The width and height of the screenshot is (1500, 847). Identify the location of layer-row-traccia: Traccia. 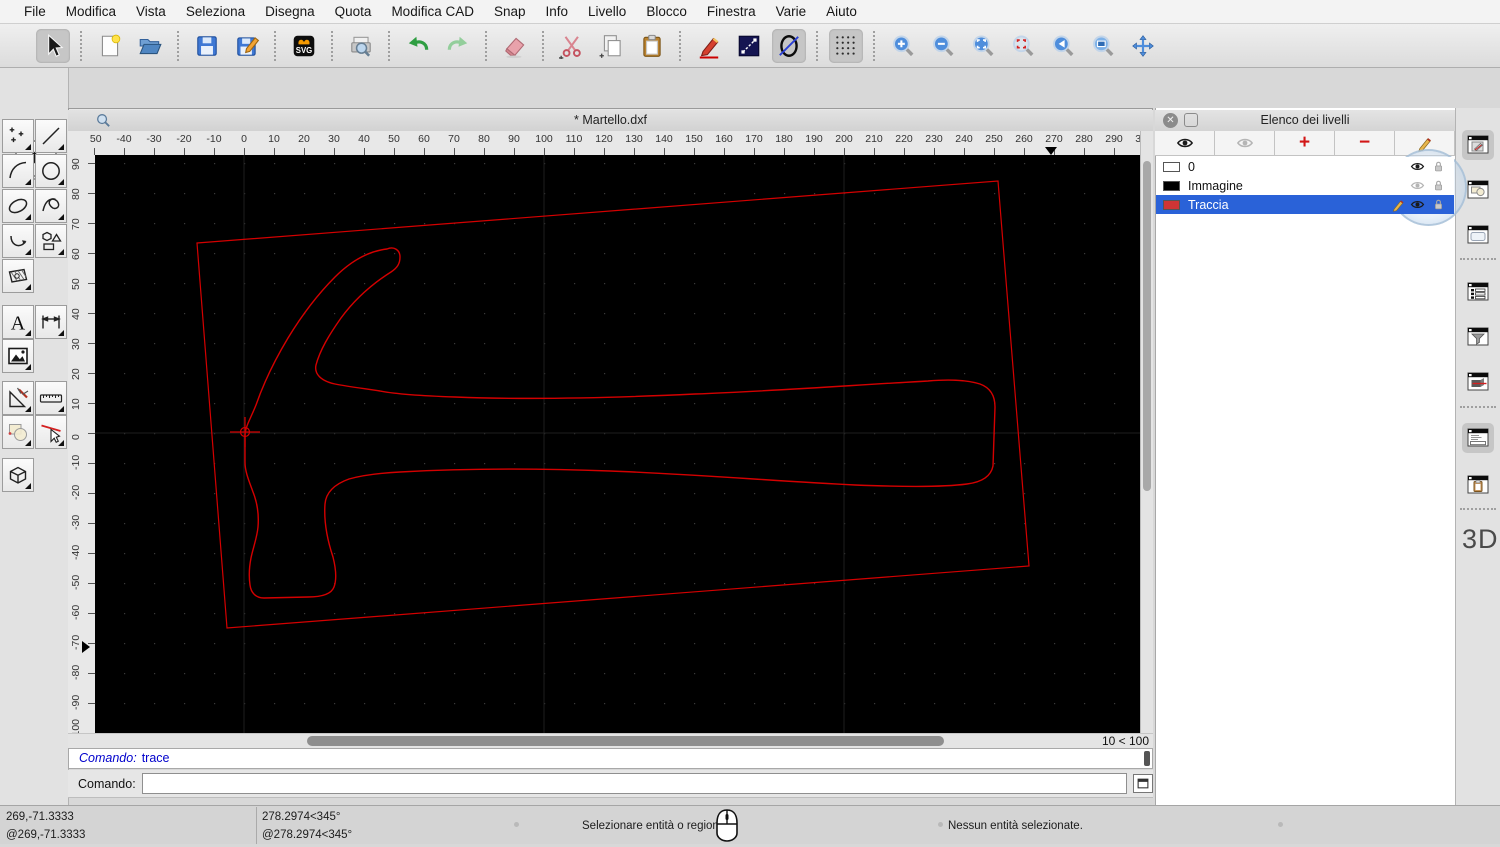
(1305, 204).